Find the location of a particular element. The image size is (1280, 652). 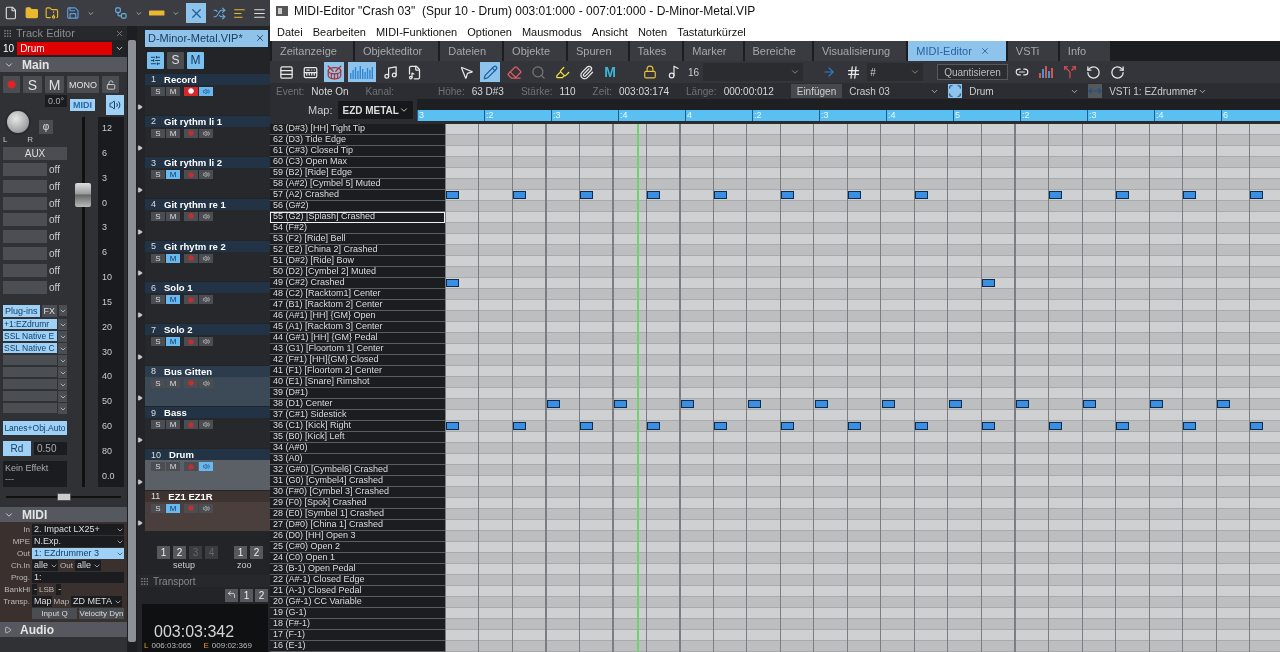

drum-sound-name: 22 (A#-1) Closed Edge is located at coordinates (357, 580).